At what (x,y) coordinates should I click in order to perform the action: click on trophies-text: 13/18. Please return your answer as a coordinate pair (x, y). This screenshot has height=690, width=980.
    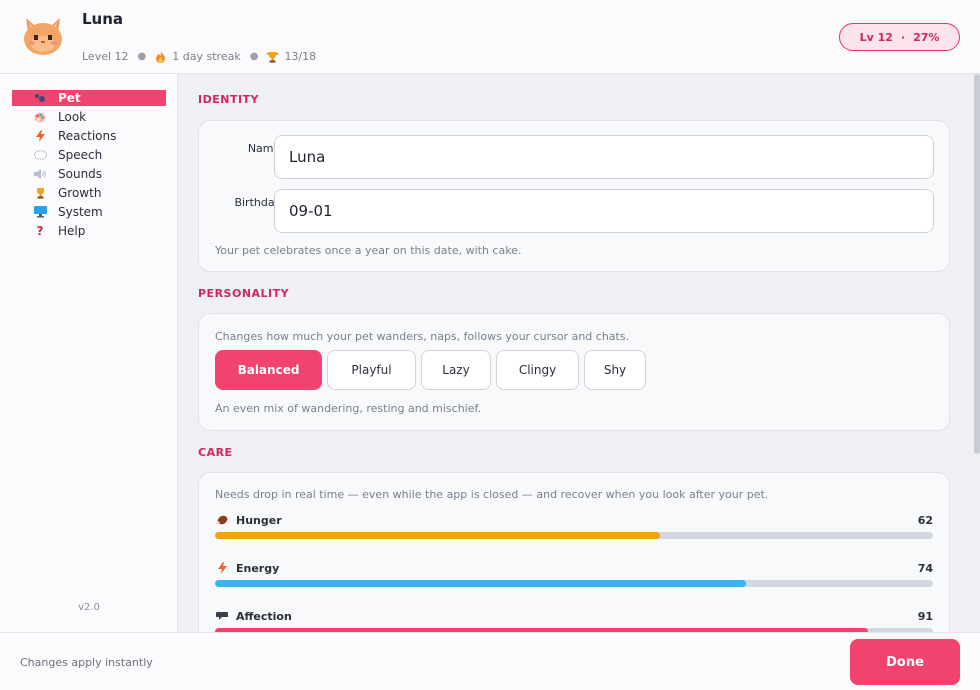
    Looking at the image, I should click on (300, 56).